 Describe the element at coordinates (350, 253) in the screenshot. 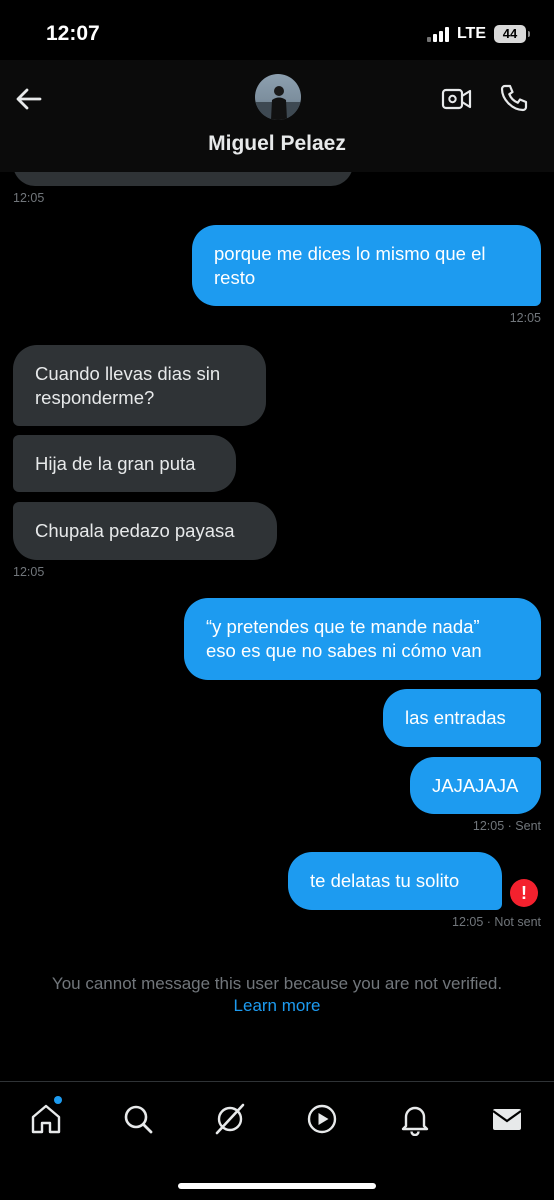

I see `message-text: porque me dices lo mismo que el` at that location.